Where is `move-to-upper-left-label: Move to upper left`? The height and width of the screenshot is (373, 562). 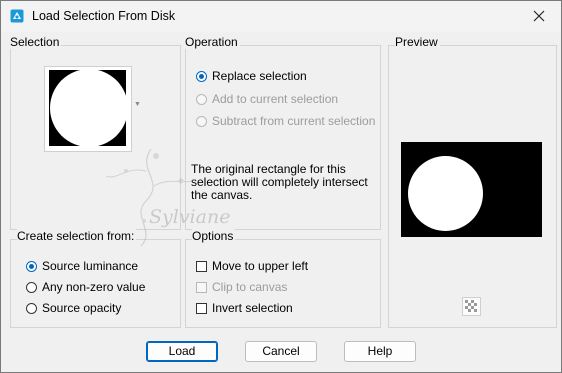 move-to-upper-left-label: Move to upper left is located at coordinates (260, 266).